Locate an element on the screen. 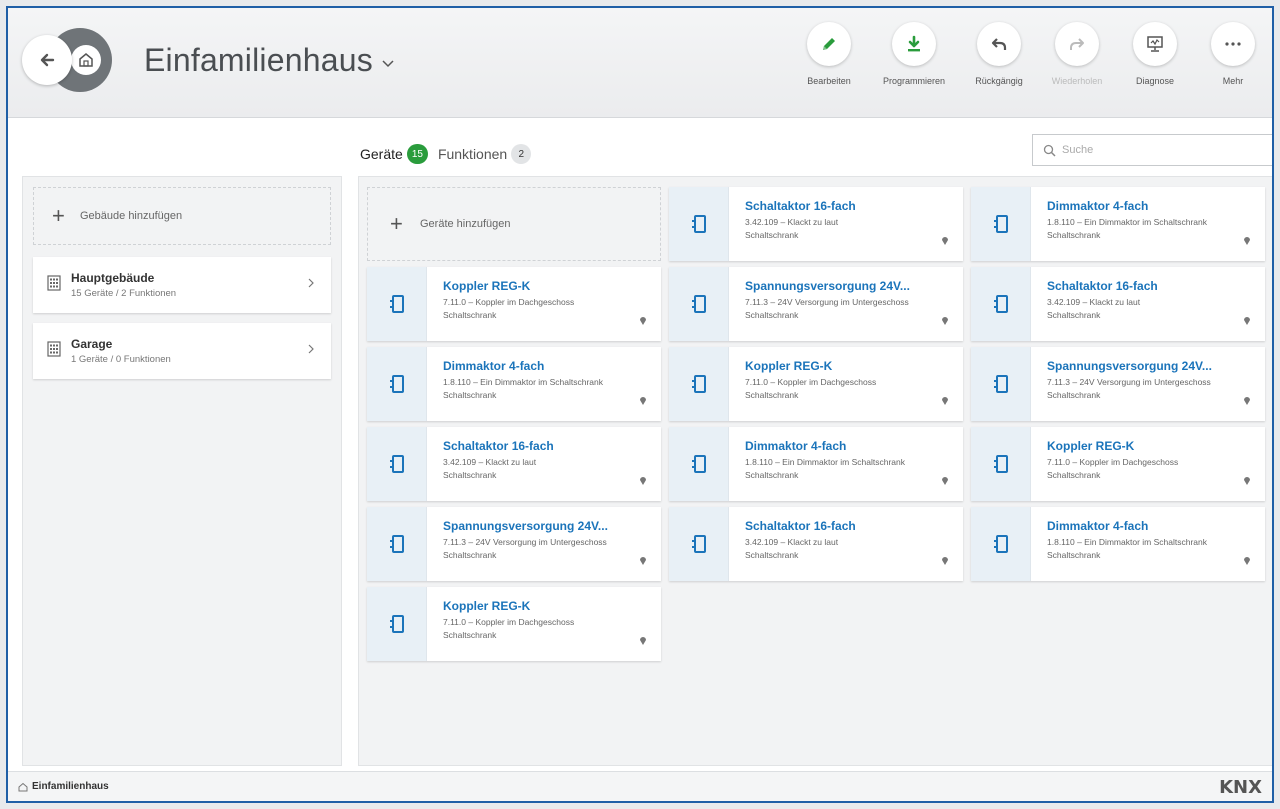 The width and height of the screenshot is (1280, 809). edit-label: Bearbeiten is located at coordinates (829, 81).